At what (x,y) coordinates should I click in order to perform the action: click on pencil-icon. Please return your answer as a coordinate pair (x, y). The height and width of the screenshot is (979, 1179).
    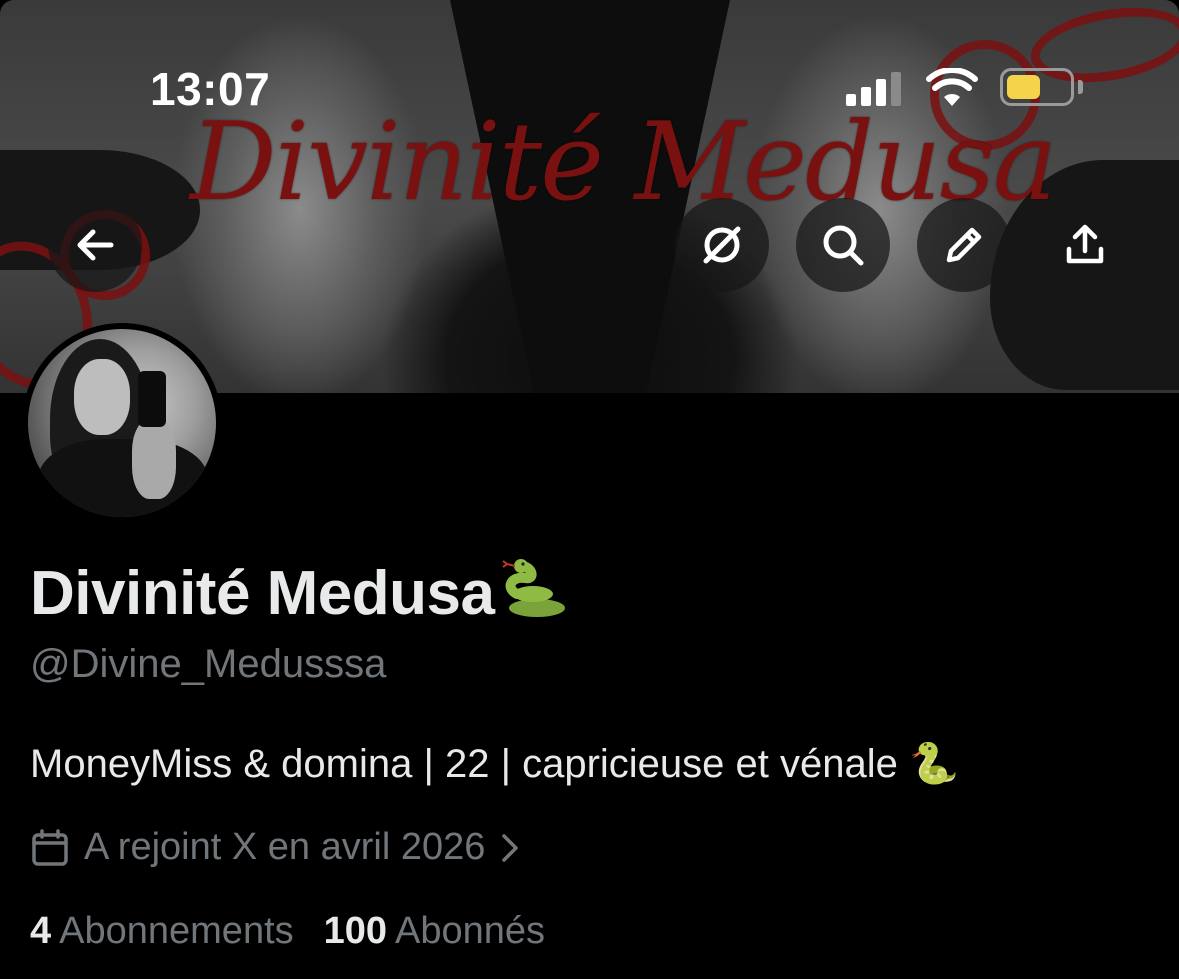
    Looking at the image, I should click on (964, 245).